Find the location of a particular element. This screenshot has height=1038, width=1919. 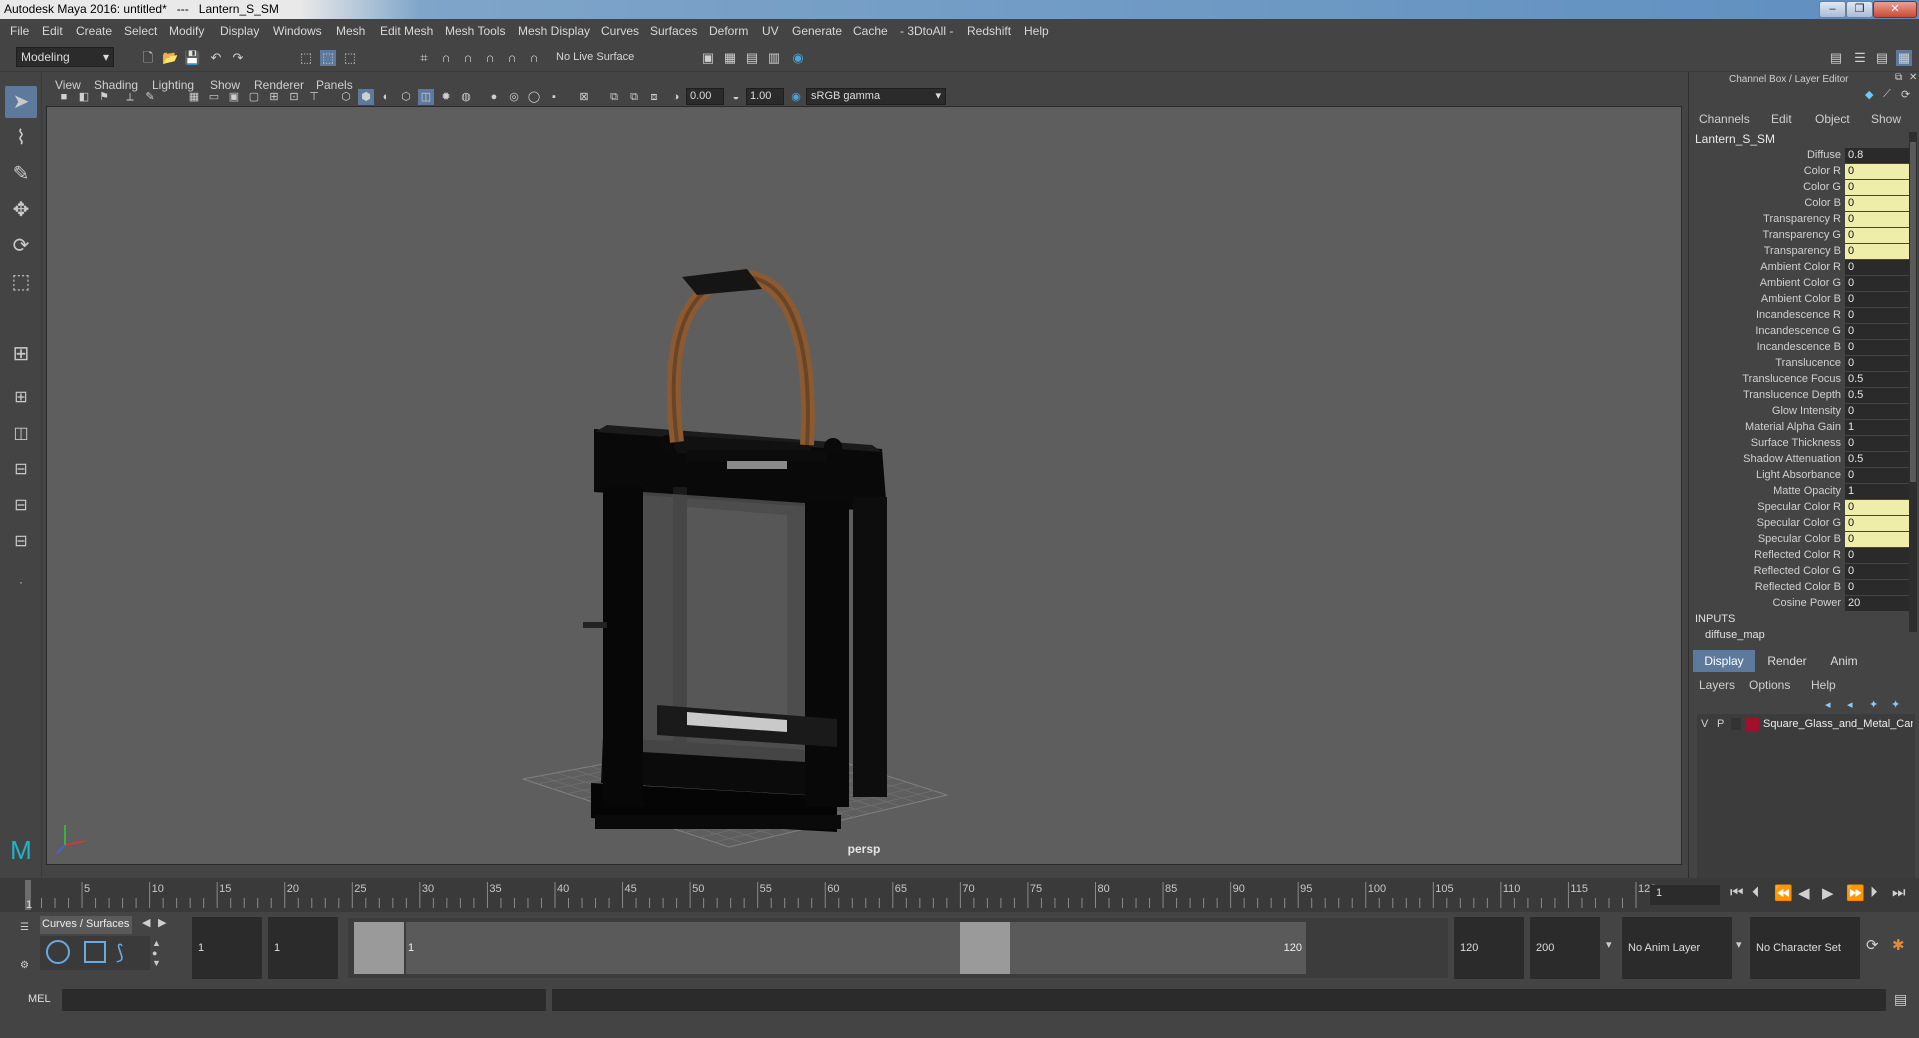

tab-anim: Anim is located at coordinates (1844, 661).